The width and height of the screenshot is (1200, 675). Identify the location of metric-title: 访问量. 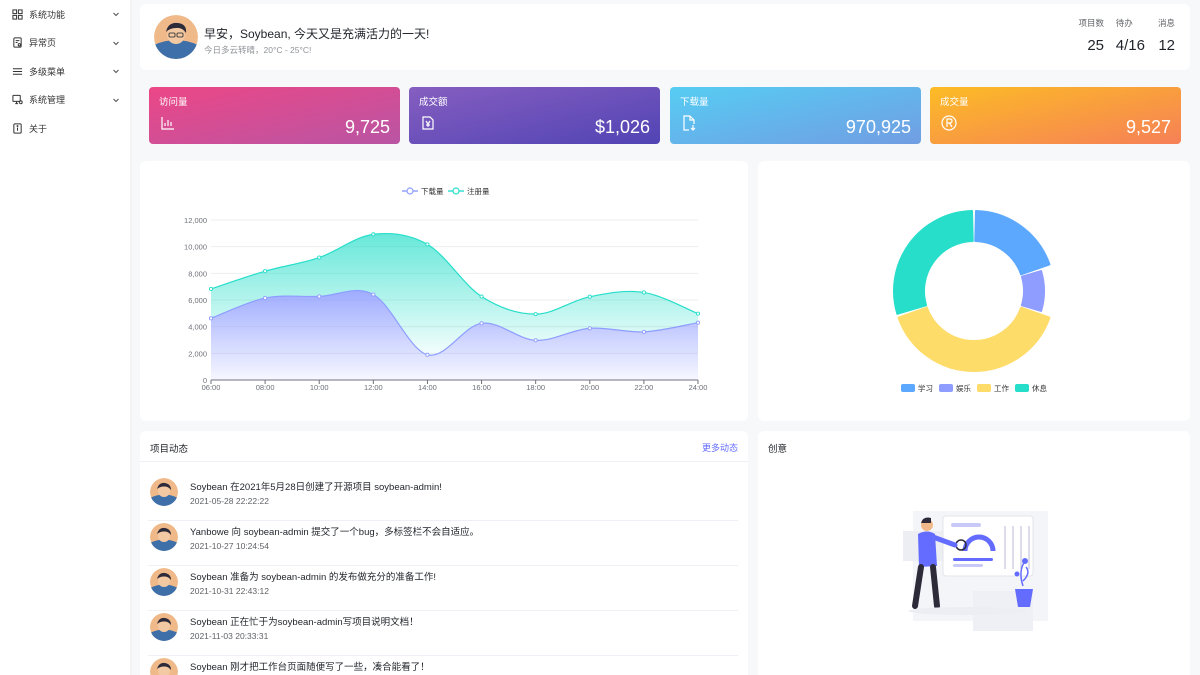
(173, 102).